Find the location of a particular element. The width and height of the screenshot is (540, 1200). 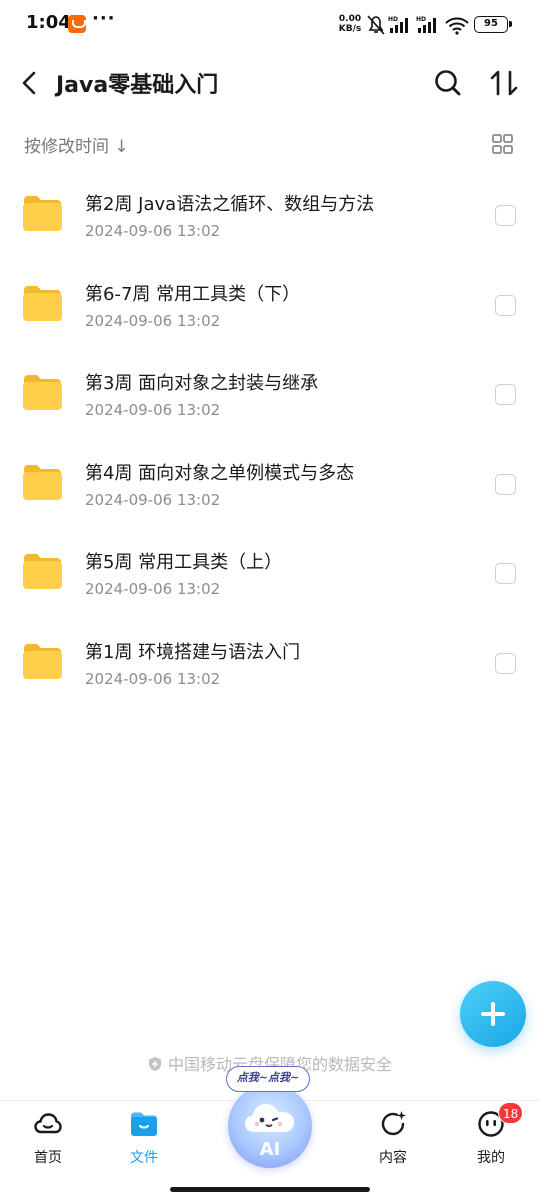

file-name: 第4周 面向对象之单例模式与多态 is located at coordinates (220, 473).